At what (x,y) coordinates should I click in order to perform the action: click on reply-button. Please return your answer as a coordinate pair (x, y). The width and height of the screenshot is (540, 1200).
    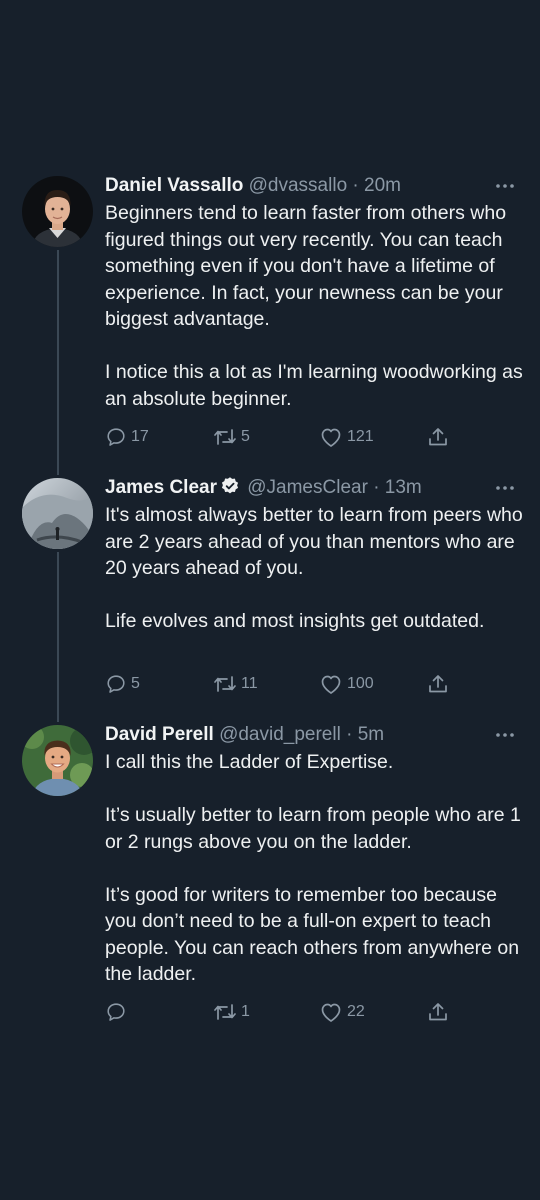
    Looking at the image, I should click on (118, 1012).